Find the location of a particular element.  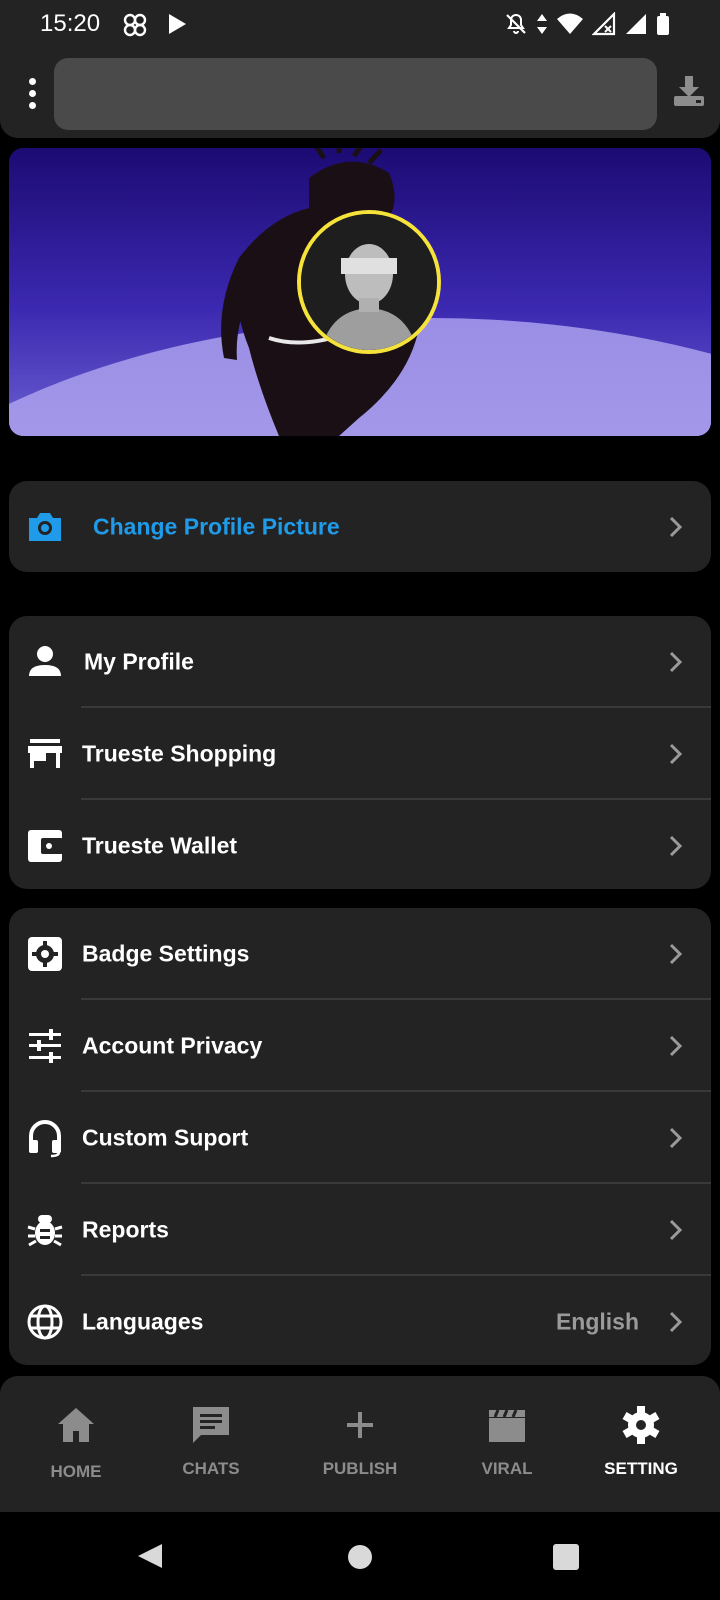

camera-icon is located at coordinates (45, 526).